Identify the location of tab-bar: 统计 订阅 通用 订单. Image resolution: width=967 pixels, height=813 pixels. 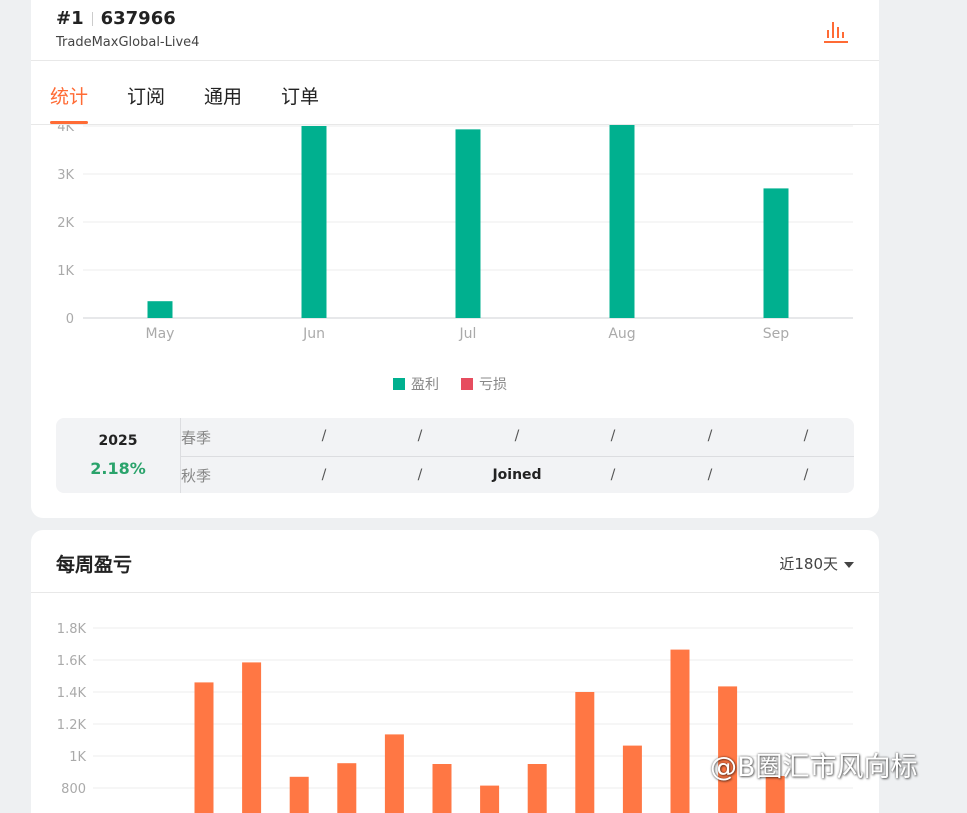
(204, 103).